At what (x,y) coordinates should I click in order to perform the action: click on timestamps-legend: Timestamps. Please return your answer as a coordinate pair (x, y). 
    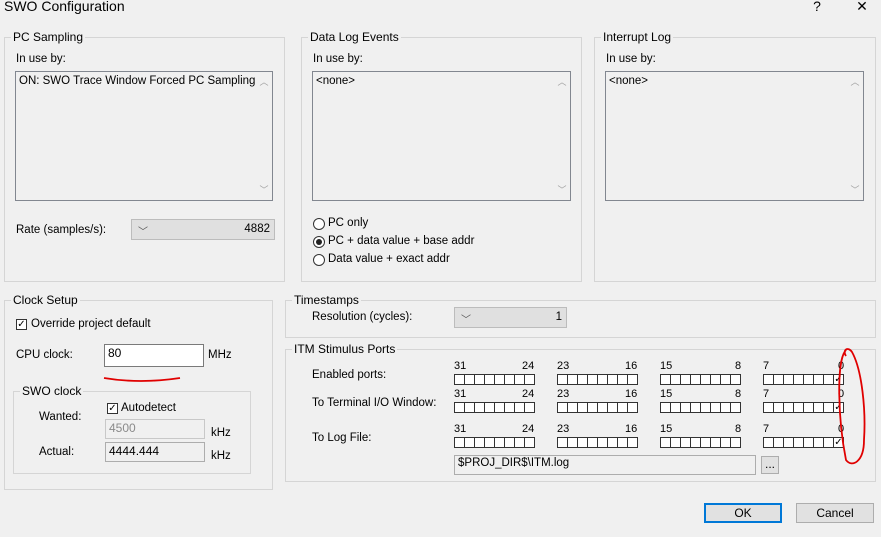
    Looking at the image, I should click on (326, 300).